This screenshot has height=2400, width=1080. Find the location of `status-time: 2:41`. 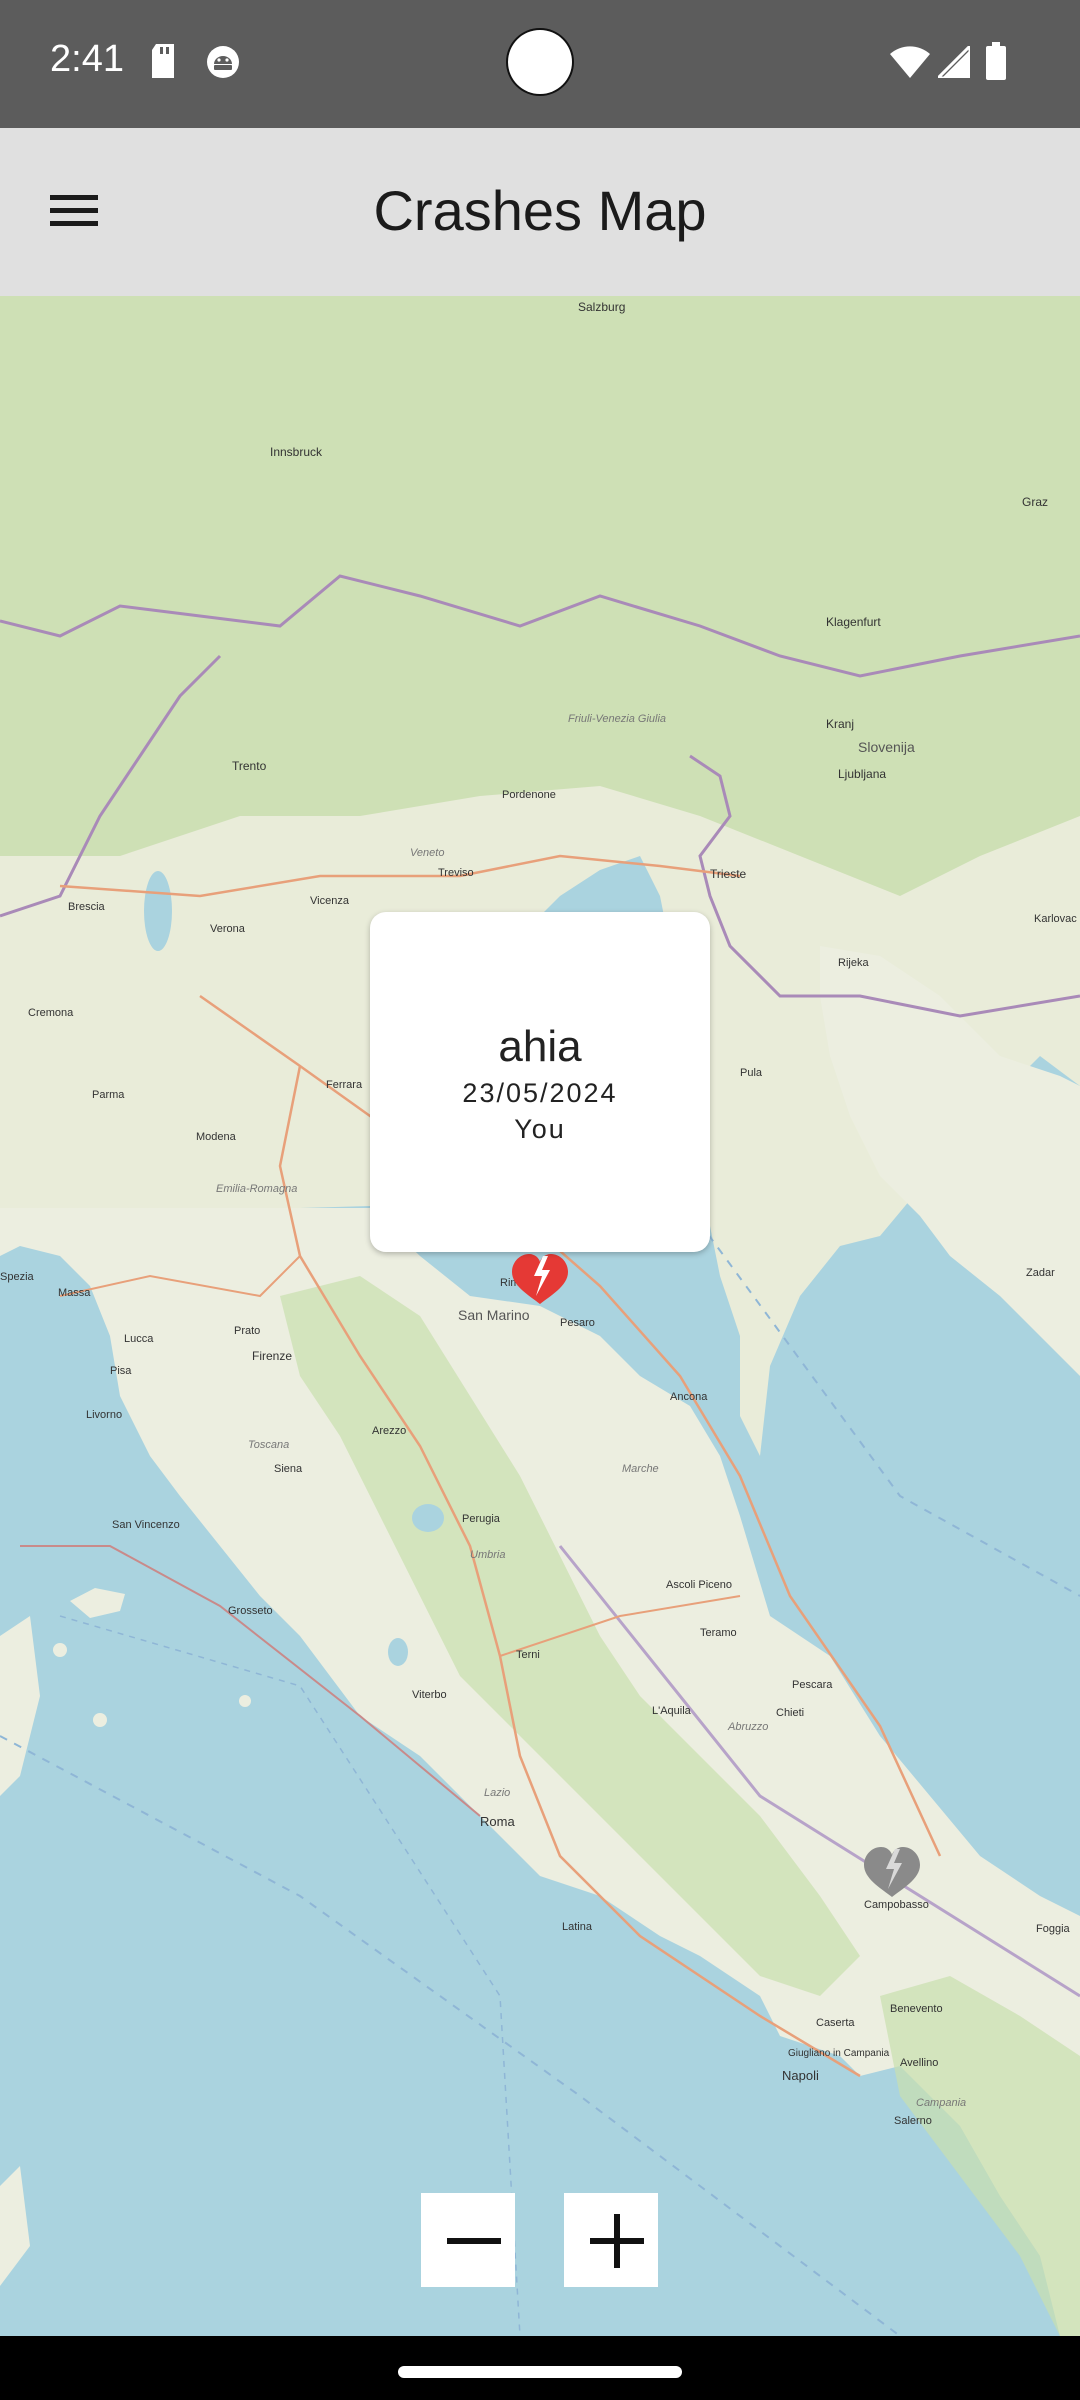

status-time: 2:41 is located at coordinates (87, 59).